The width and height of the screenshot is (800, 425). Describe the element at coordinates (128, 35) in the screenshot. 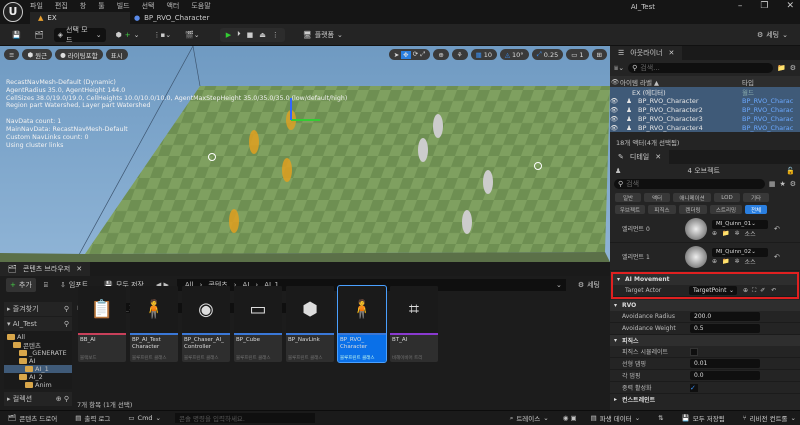

I see `add-actor-button: ⬢ + ⌄` at that location.